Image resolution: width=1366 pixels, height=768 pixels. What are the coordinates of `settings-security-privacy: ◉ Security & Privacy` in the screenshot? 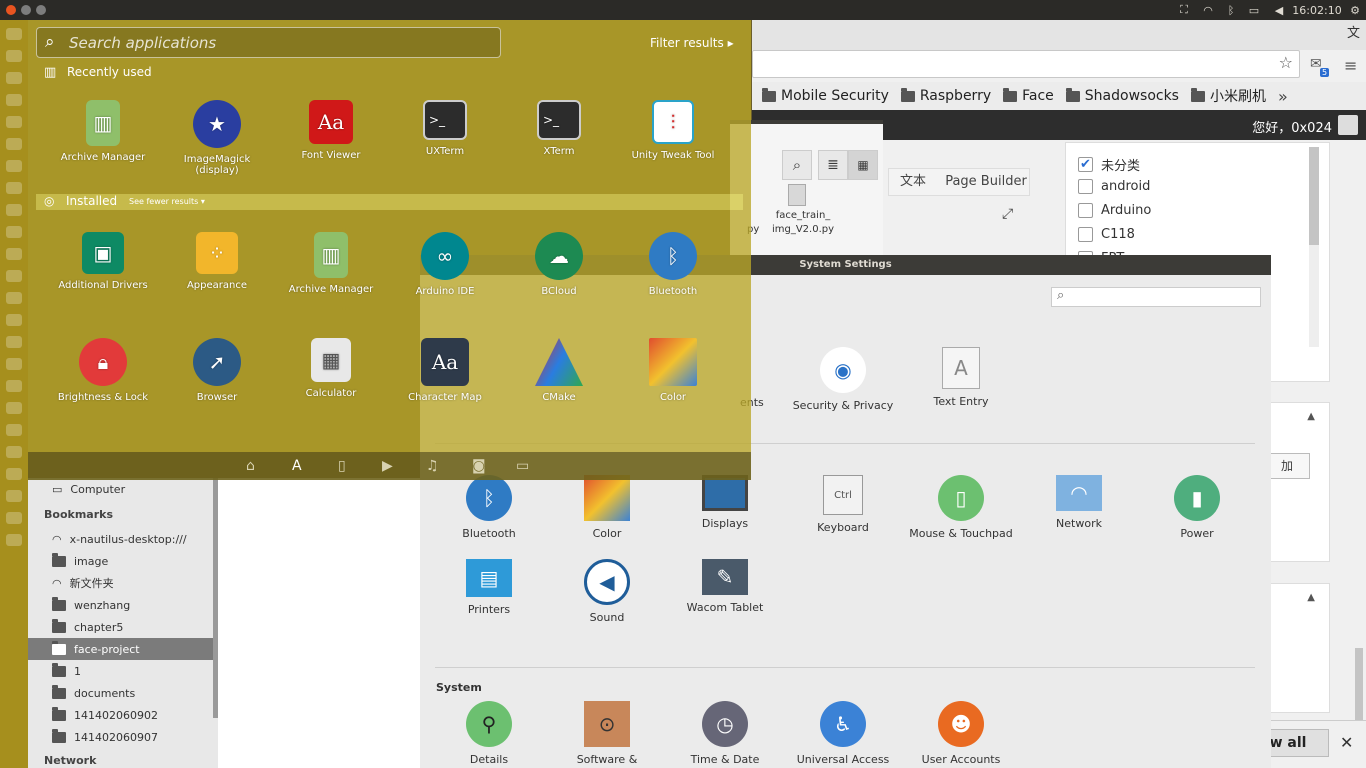 It's located at (843, 379).